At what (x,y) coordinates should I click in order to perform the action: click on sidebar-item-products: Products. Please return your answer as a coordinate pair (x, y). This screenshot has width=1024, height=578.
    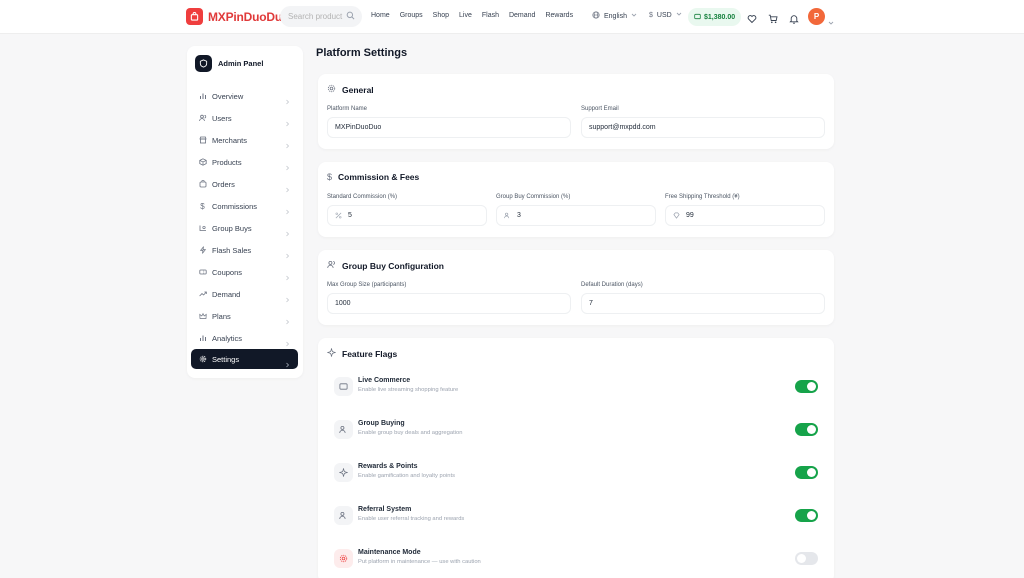
    Looking at the image, I should click on (244, 162).